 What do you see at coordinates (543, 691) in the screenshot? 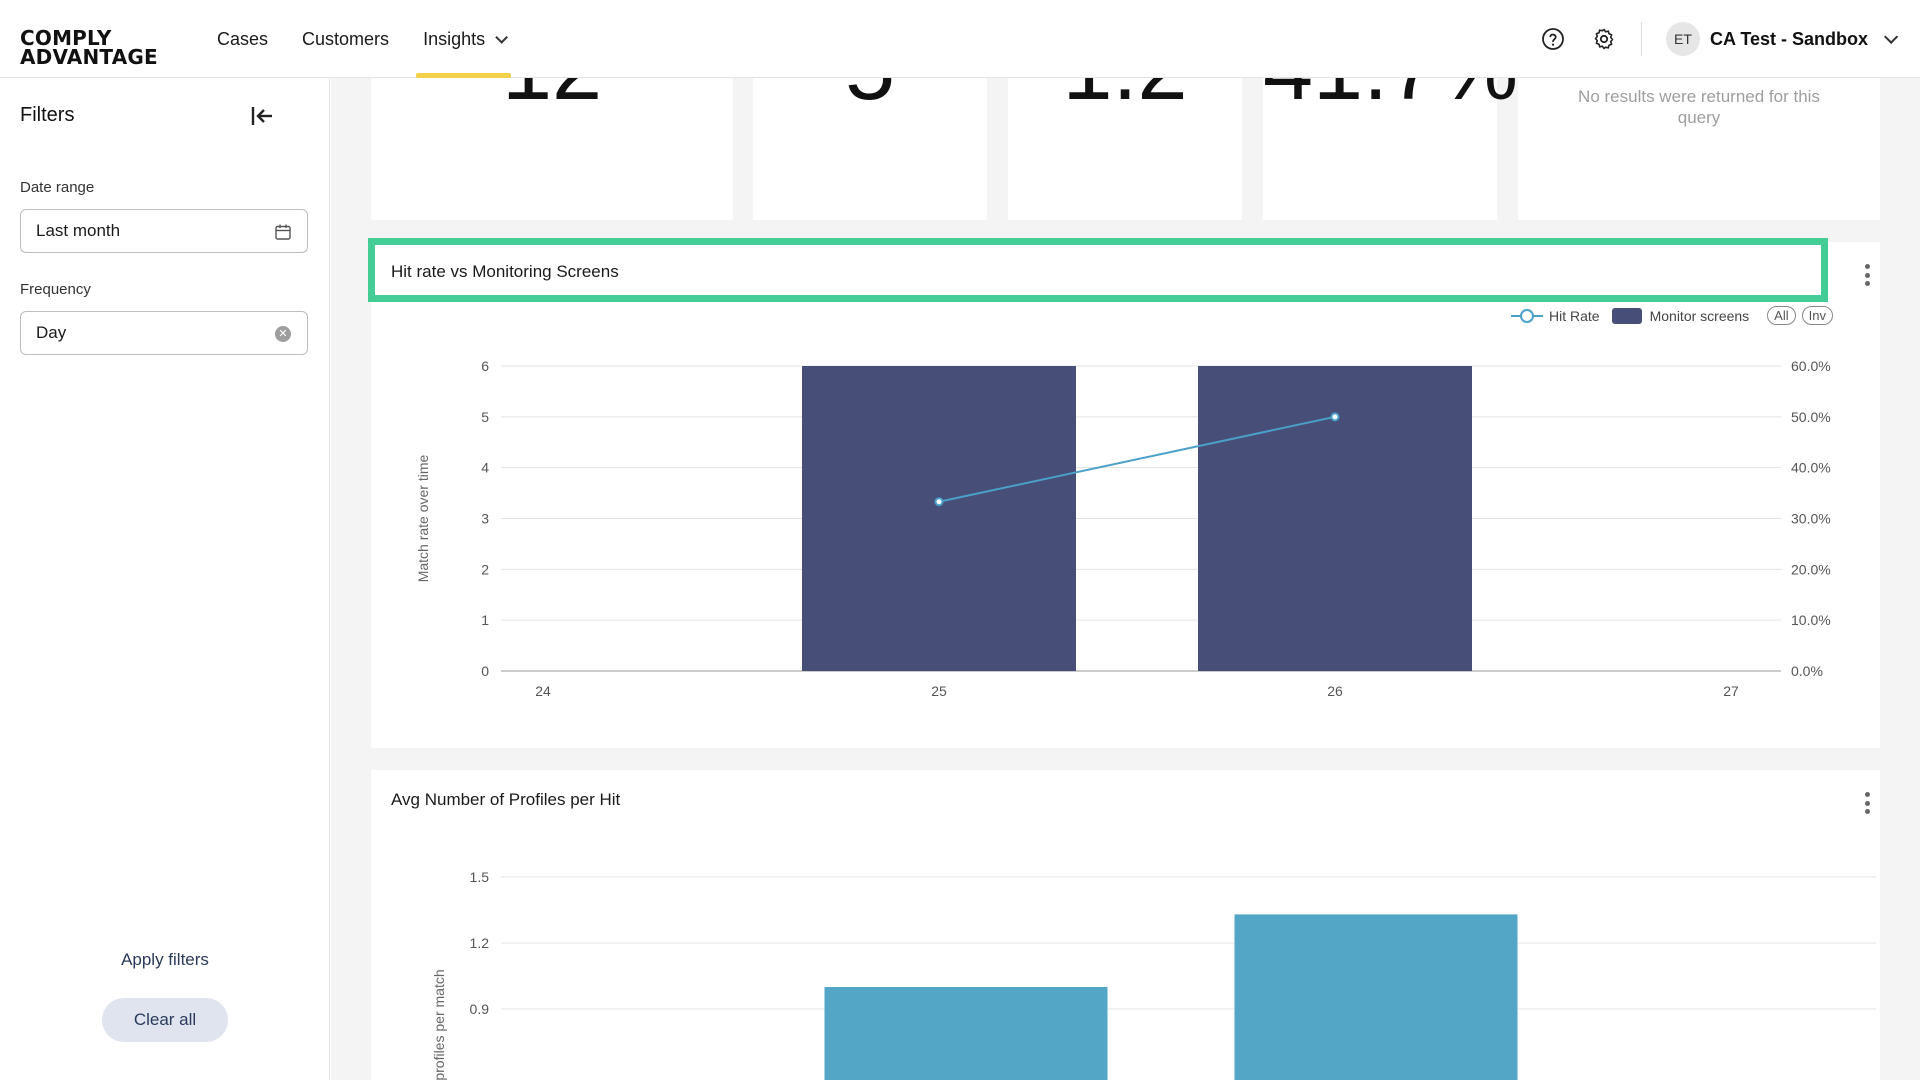
I see `x-tick-label: 24` at bounding box center [543, 691].